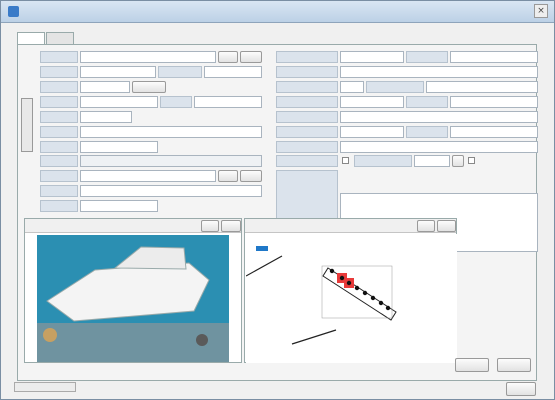  Describe the element at coordinates (307, 87) in the screenshot. I see `label-length` at that location.